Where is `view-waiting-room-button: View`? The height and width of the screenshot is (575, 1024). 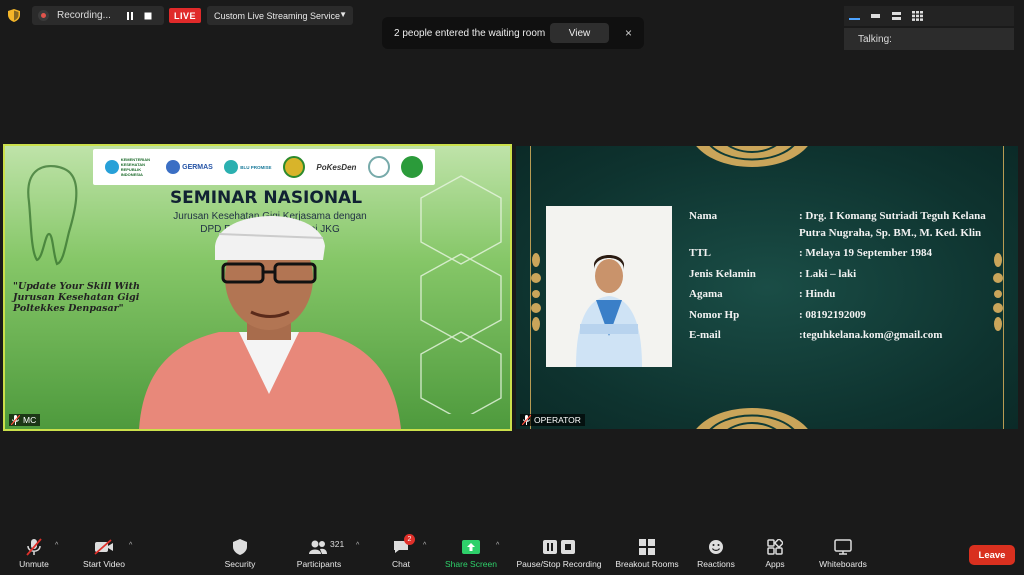
view-waiting-room-button: View is located at coordinates (579, 33).